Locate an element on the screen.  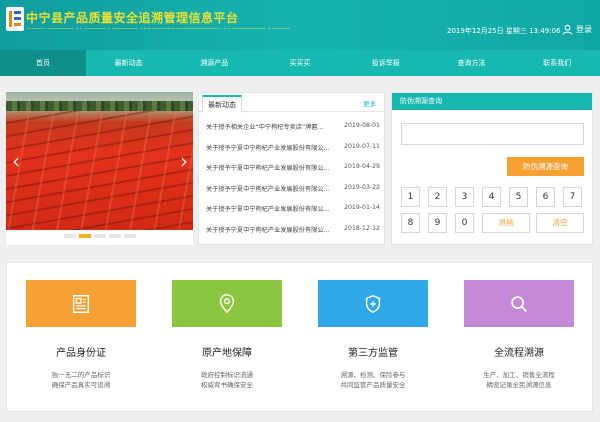
current-datetime: 2019年12月25日 星期三 13:49:06 is located at coordinates (504, 31).